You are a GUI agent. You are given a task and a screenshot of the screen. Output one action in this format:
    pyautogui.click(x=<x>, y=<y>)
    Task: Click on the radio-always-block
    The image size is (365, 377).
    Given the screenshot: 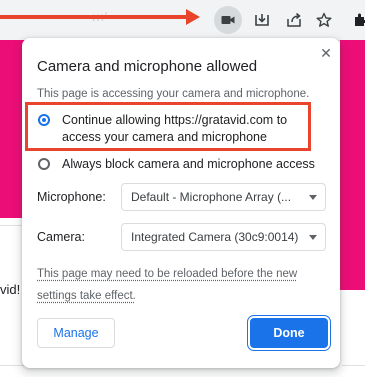 What is the action you would take?
    pyautogui.click(x=44, y=164)
    